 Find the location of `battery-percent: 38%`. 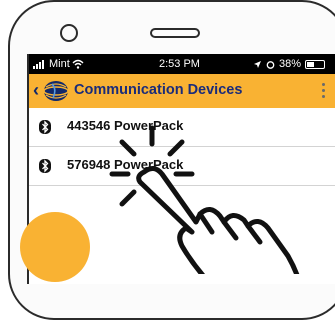

battery-percent: 38% is located at coordinates (289, 64).